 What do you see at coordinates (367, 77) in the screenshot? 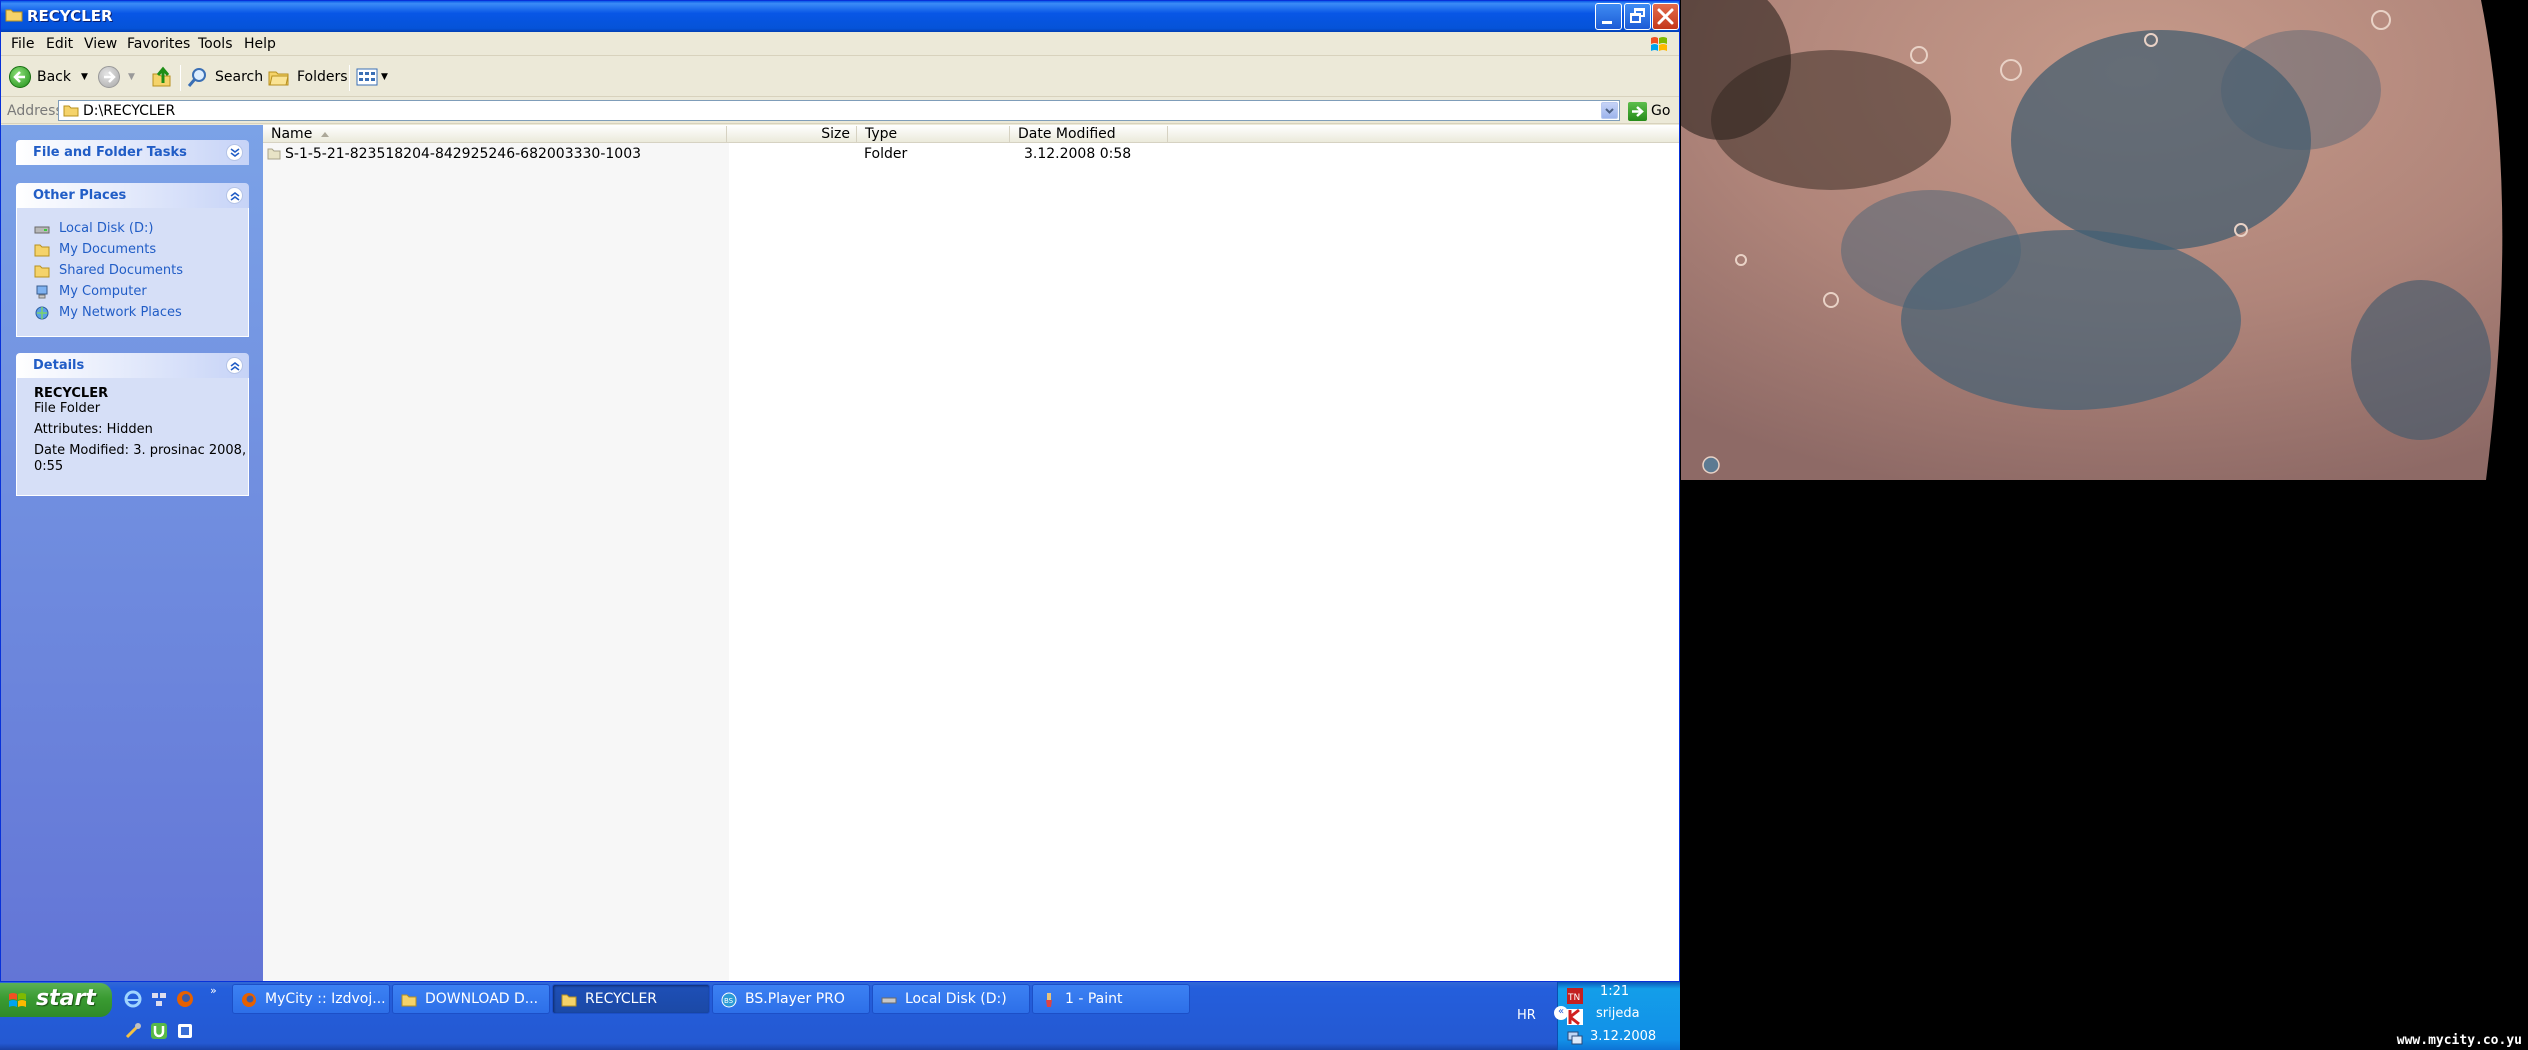
I see `views-icon` at bounding box center [367, 77].